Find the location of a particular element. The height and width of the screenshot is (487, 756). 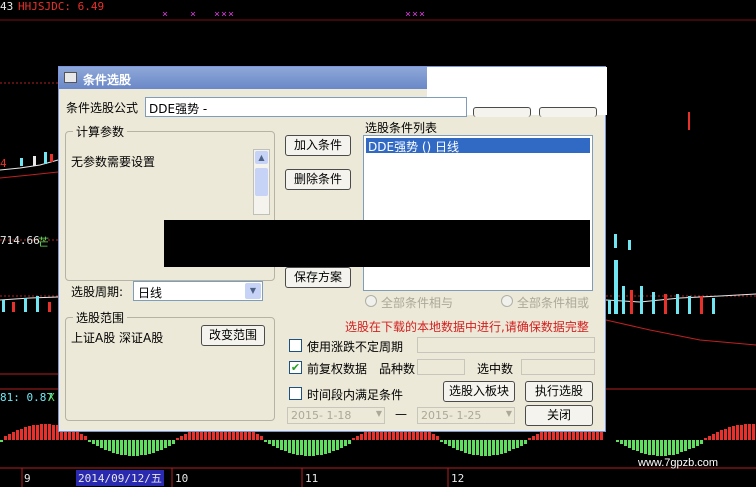

save-plan-button: 保存方案 is located at coordinates (318, 277).